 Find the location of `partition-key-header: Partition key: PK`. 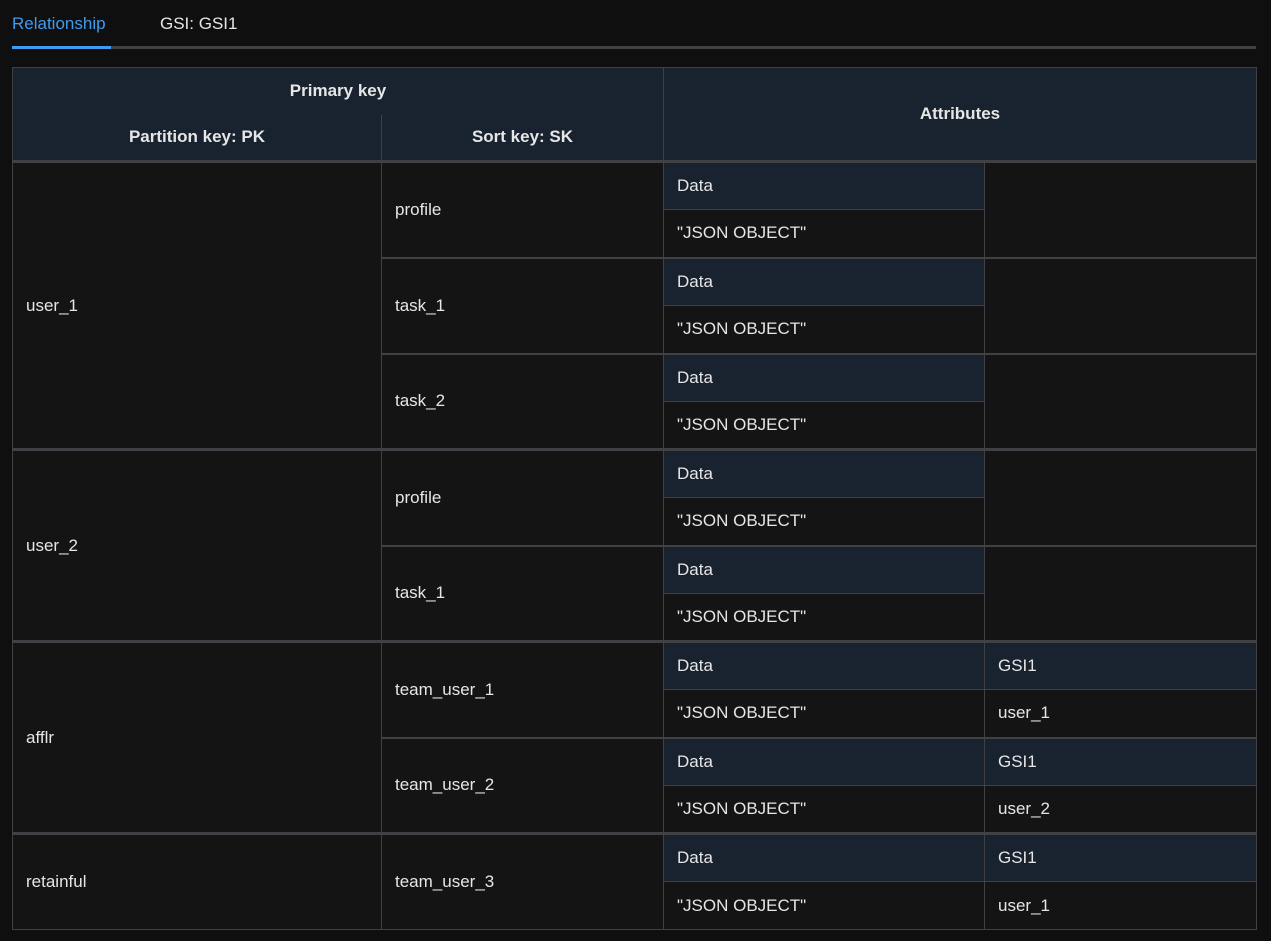

partition-key-header: Partition key: PK is located at coordinates (197, 138).